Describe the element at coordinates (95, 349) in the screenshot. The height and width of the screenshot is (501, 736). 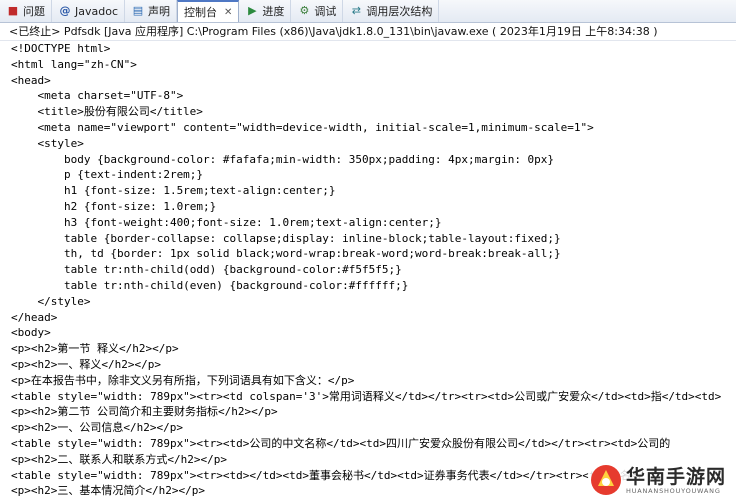
I see `console-line: <p><h2>第一节 释义</h2></p>` at that location.